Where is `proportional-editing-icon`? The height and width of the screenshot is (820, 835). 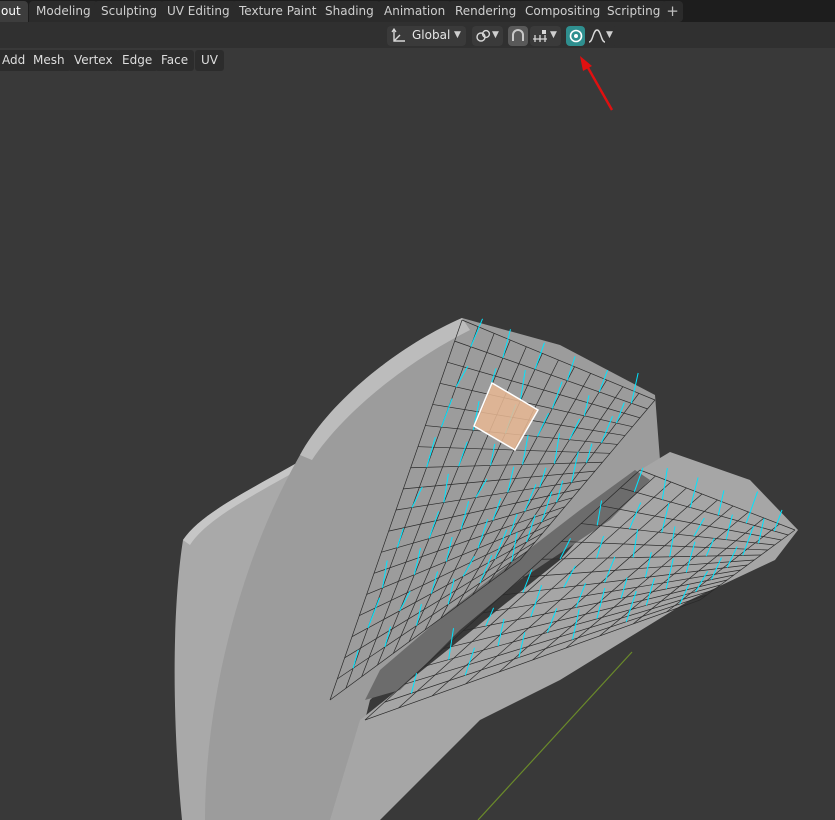
proportional-editing-icon is located at coordinates (576, 36).